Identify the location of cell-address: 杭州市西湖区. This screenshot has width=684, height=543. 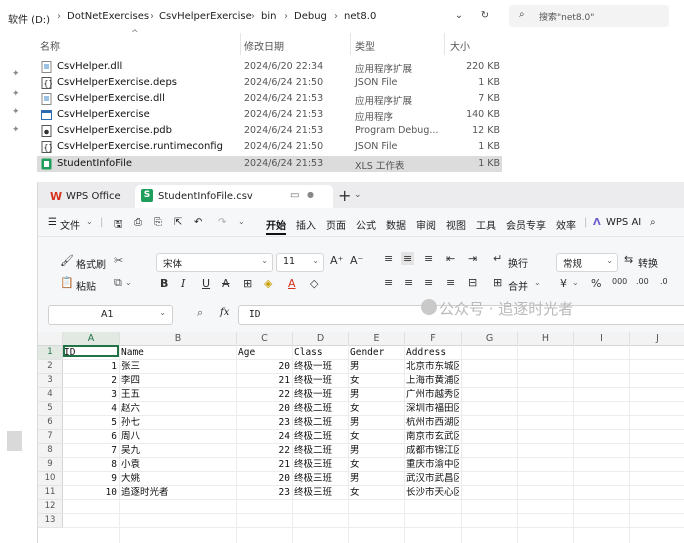
(432, 422).